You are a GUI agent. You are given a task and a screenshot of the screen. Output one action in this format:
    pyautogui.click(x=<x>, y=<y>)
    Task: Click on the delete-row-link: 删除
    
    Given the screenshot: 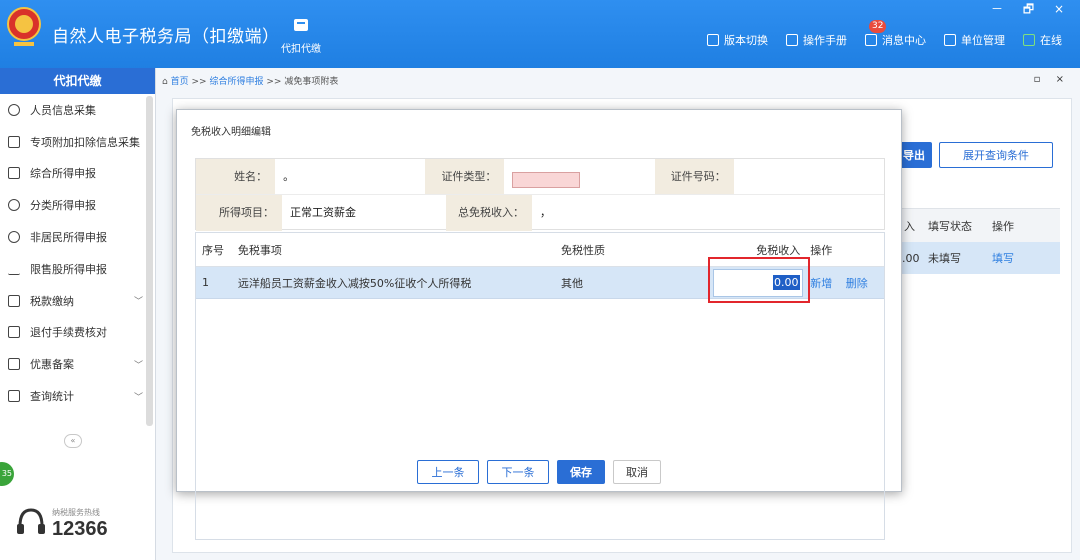 What is the action you would take?
    pyautogui.click(x=857, y=283)
    